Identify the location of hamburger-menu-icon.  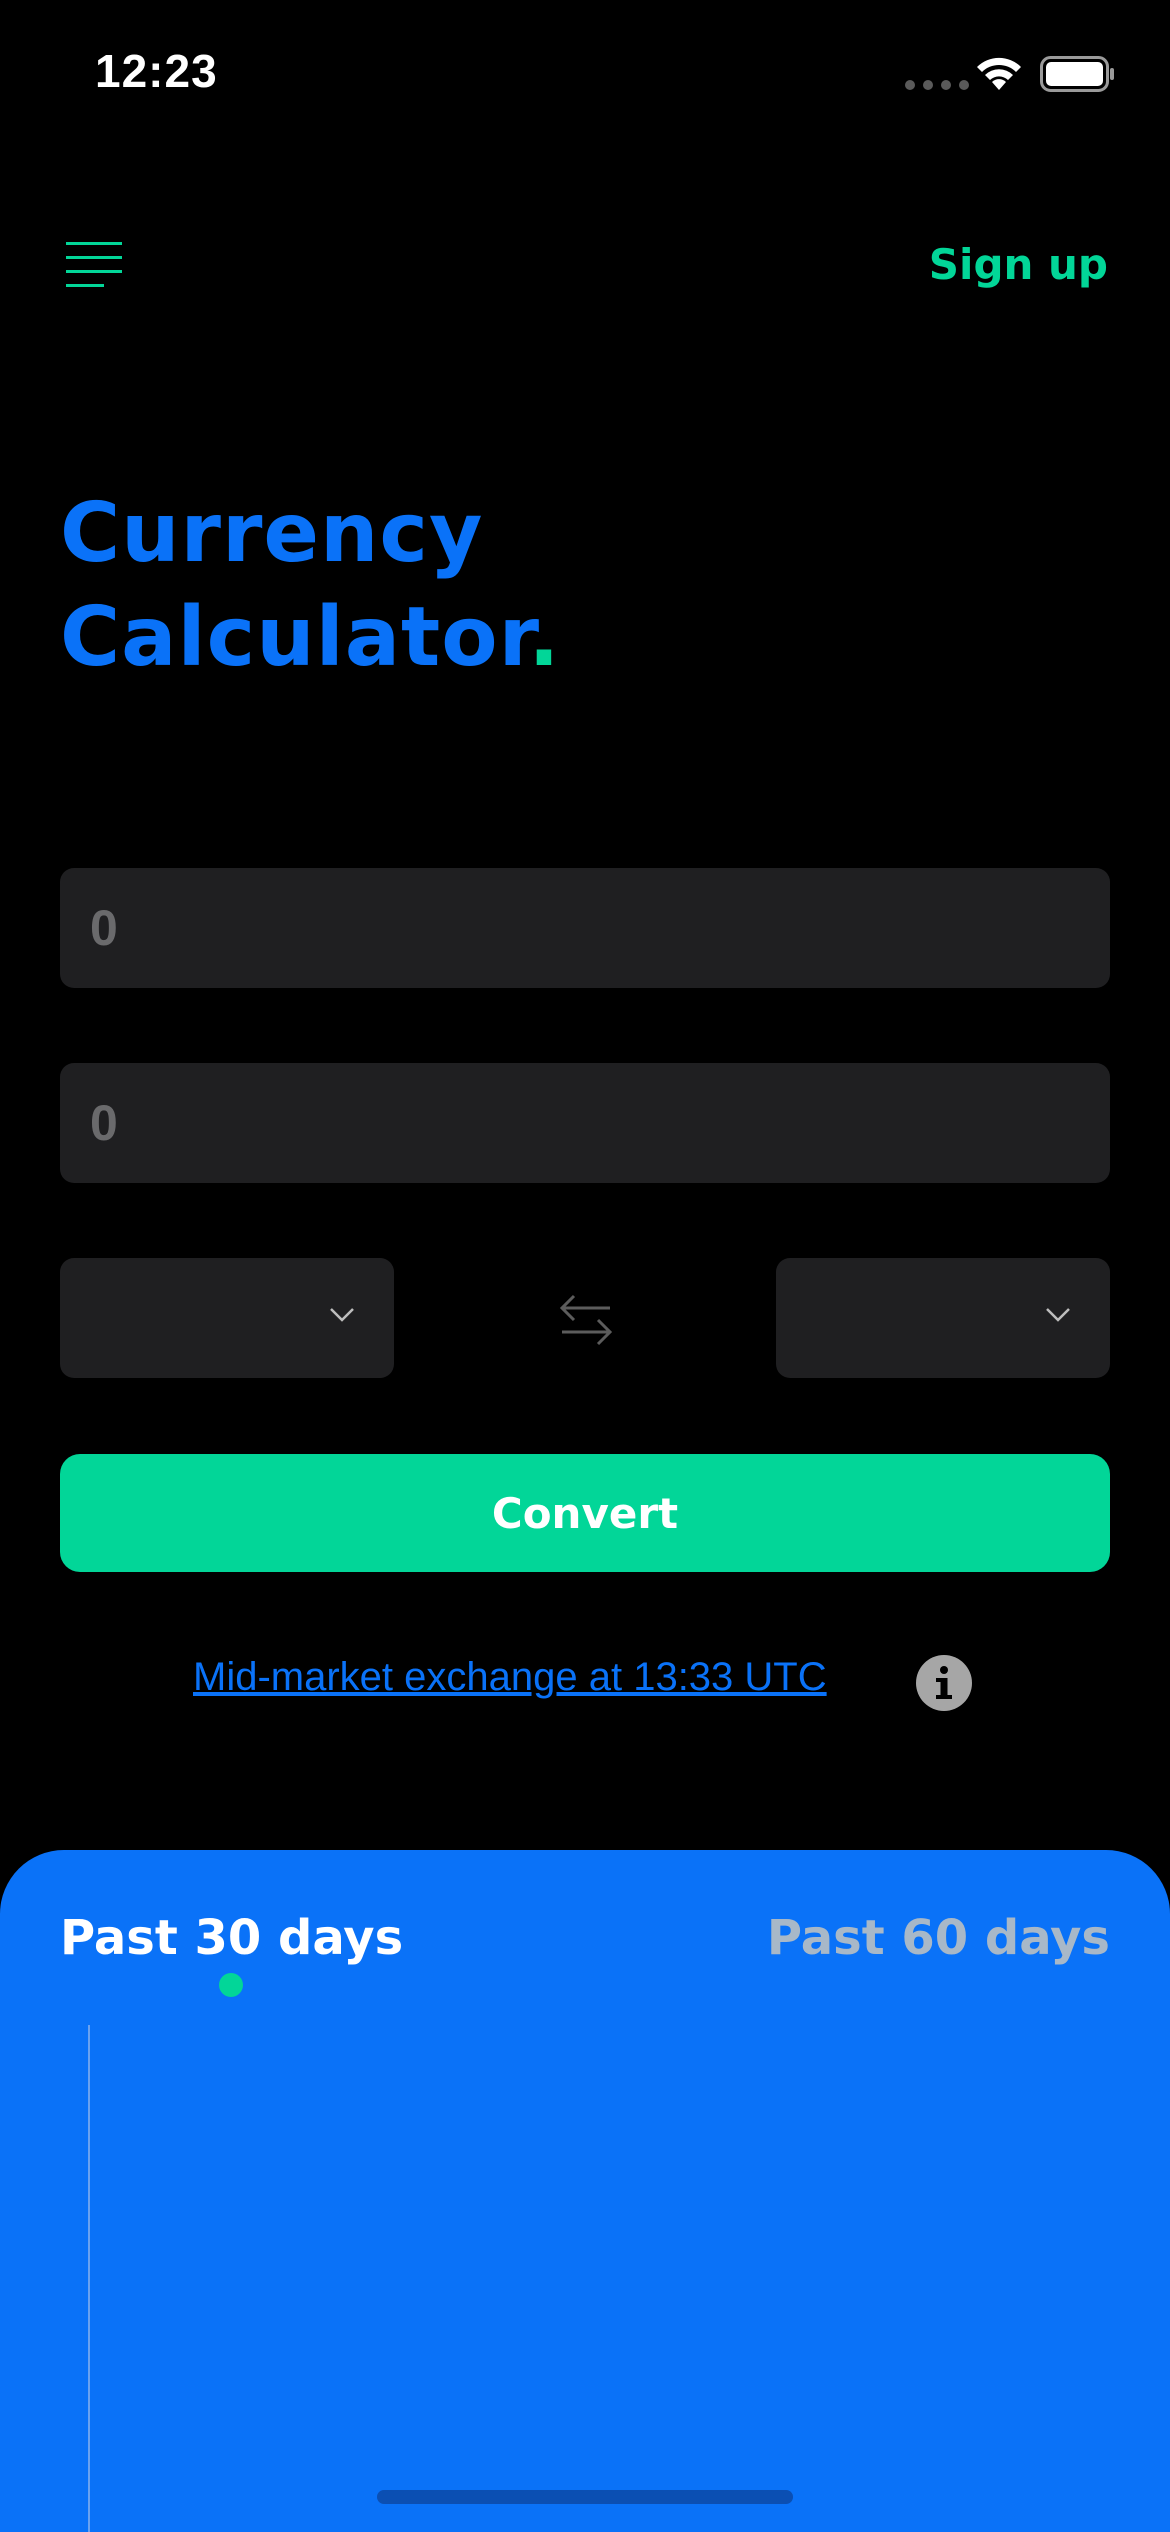
(94, 267).